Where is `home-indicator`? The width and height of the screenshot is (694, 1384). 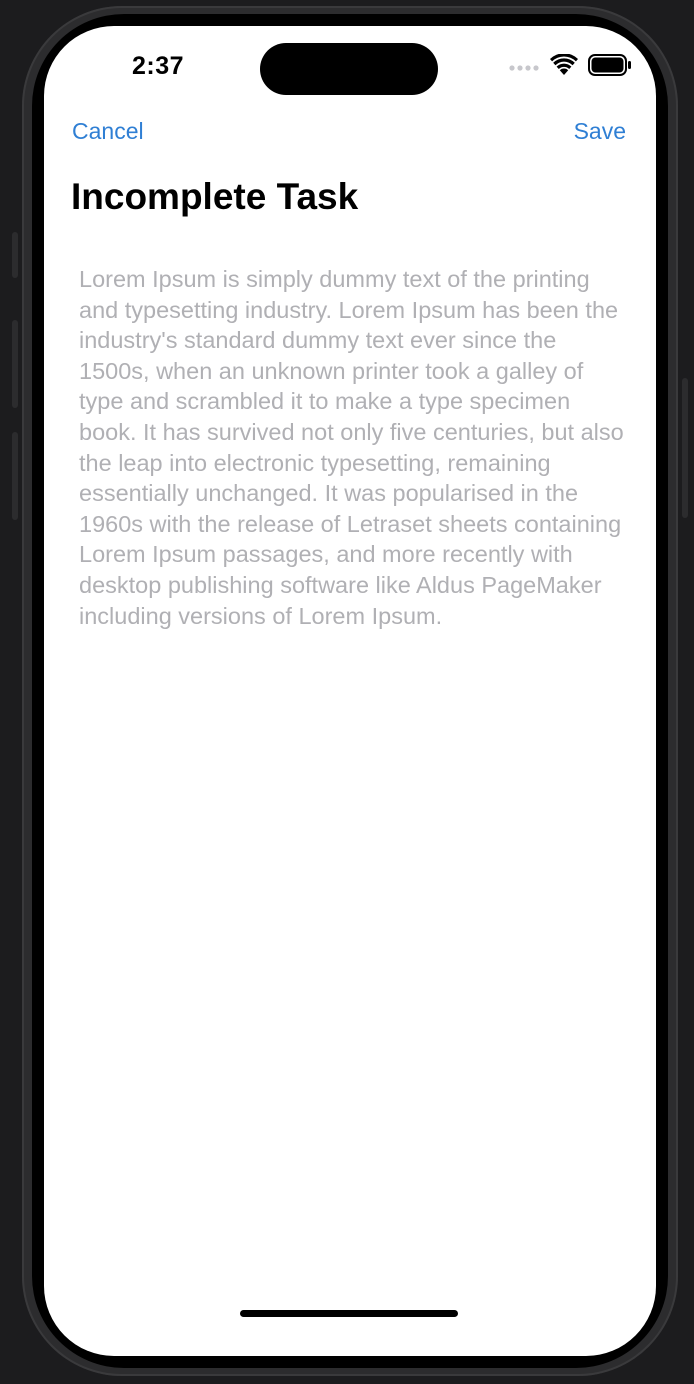
home-indicator is located at coordinates (349, 1313).